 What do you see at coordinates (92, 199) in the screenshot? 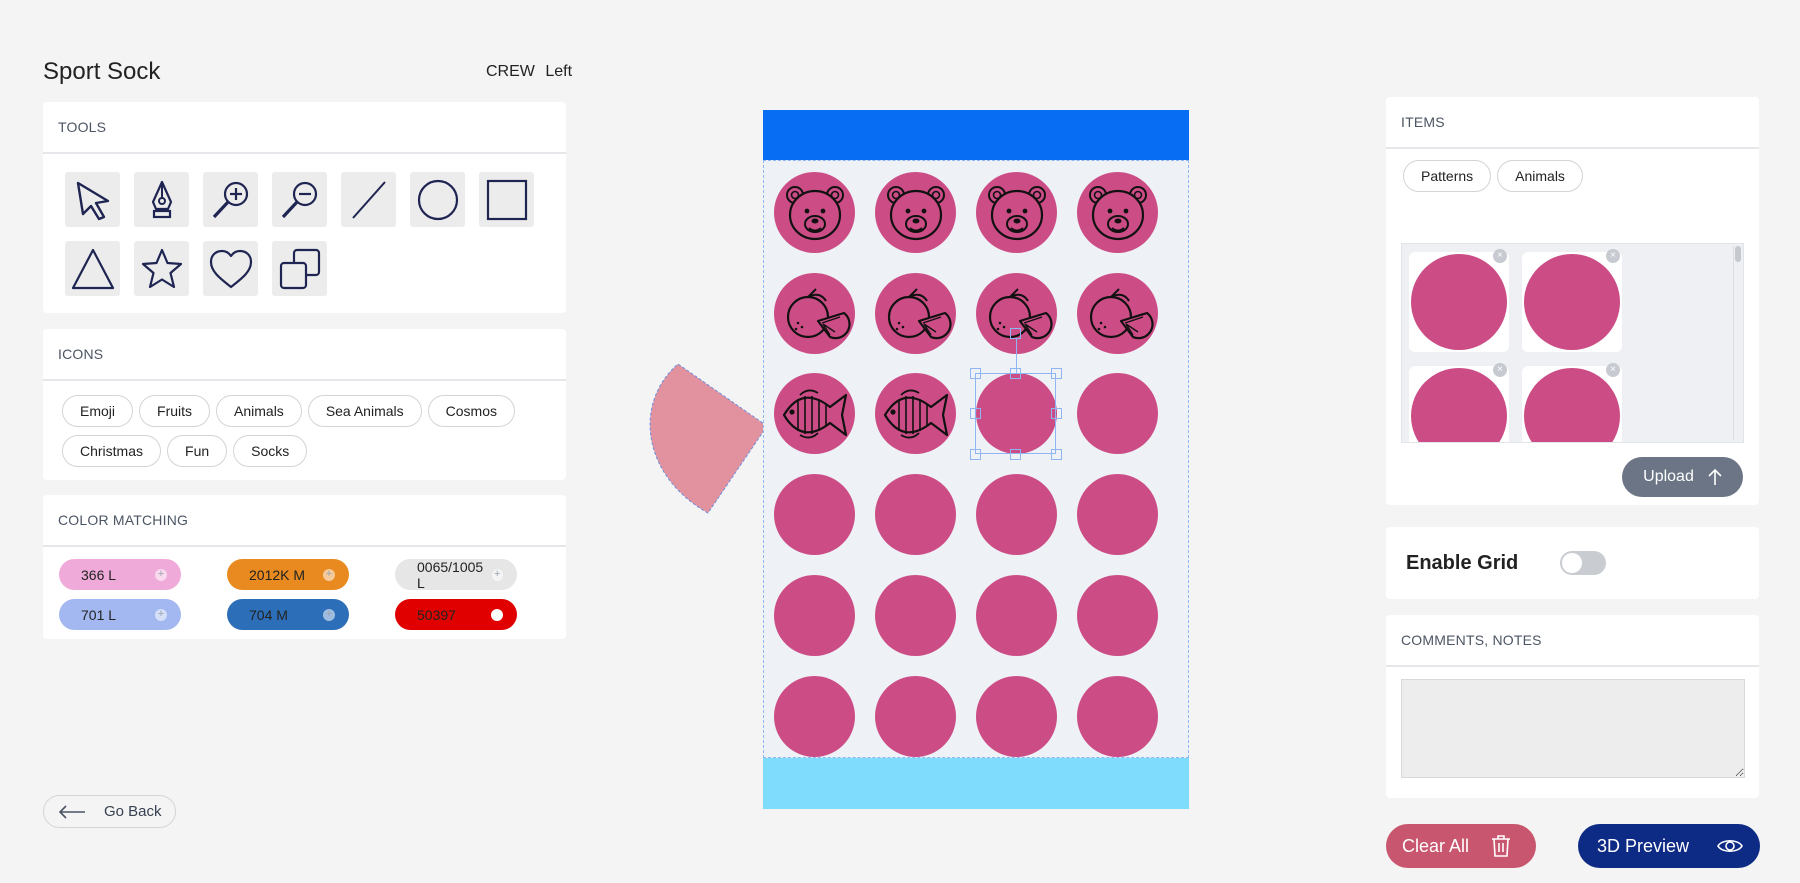
I see `select-tool-button` at bounding box center [92, 199].